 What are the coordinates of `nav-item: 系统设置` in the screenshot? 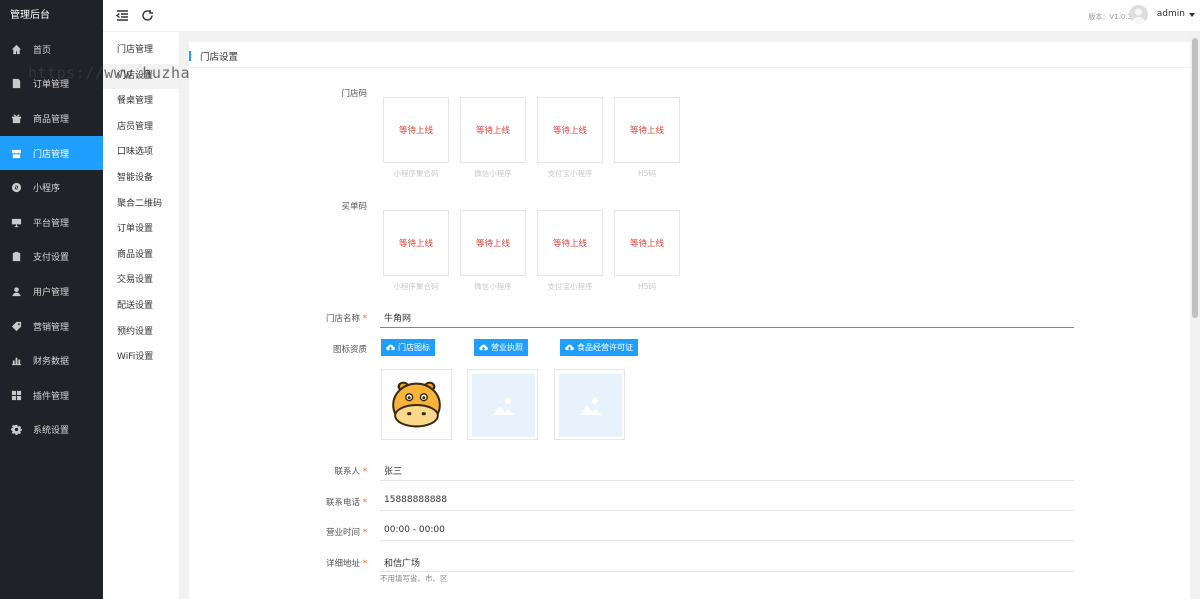 It's located at (51, 430).